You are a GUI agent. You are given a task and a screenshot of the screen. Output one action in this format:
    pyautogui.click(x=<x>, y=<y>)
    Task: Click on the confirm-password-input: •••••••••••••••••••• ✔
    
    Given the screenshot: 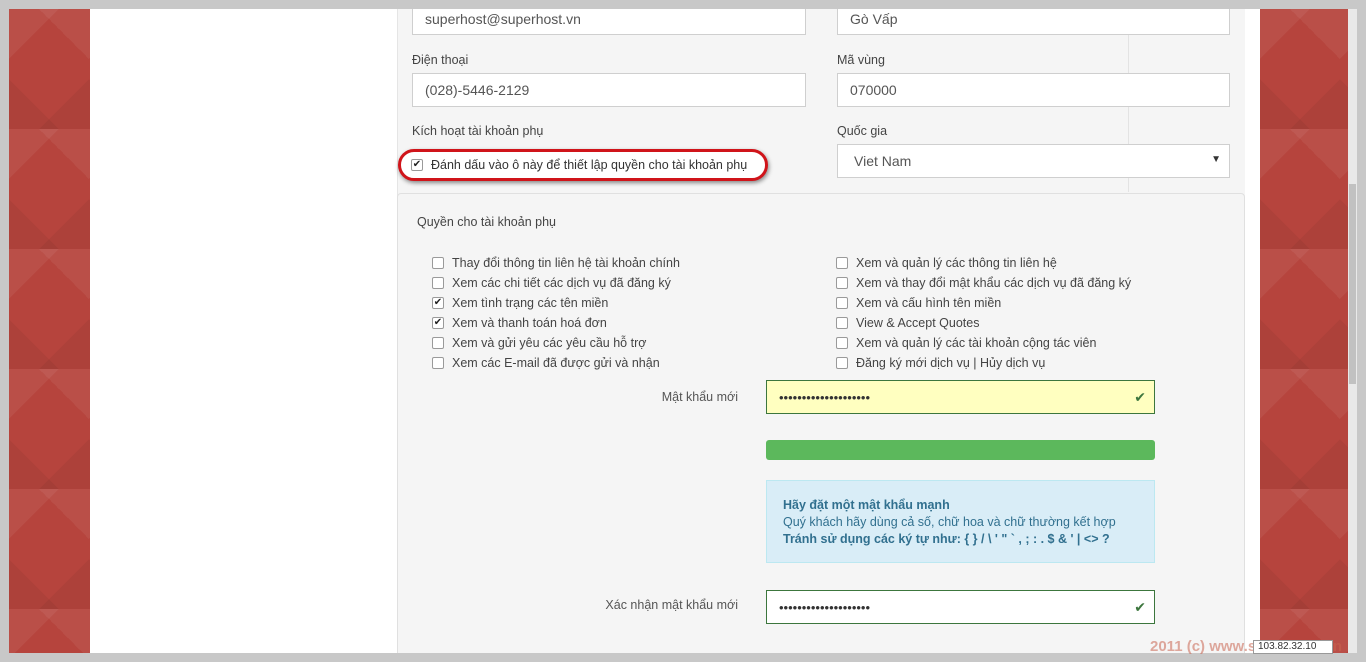 What is the action you would take?
    pyautogui.click(x=960, y=607)
    